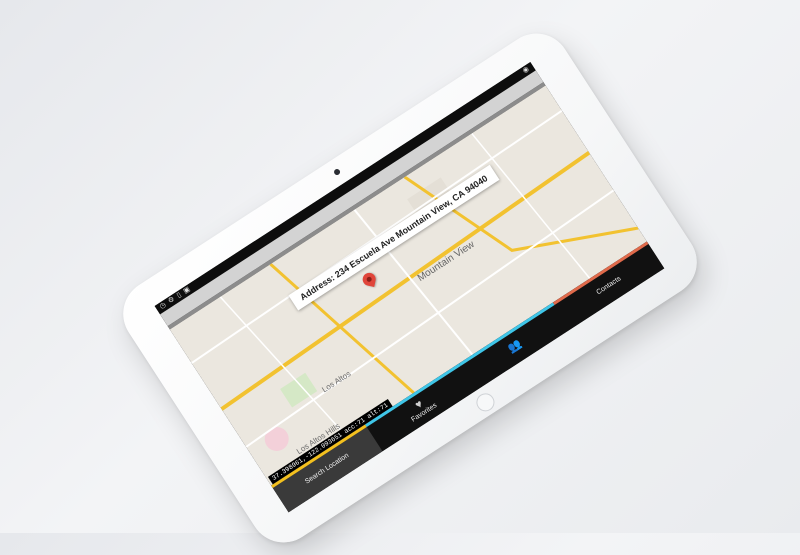 Image resolution: width=800 pixels, height=555 pixels. I want to click on people-icon: 👥, so click(514, 346).